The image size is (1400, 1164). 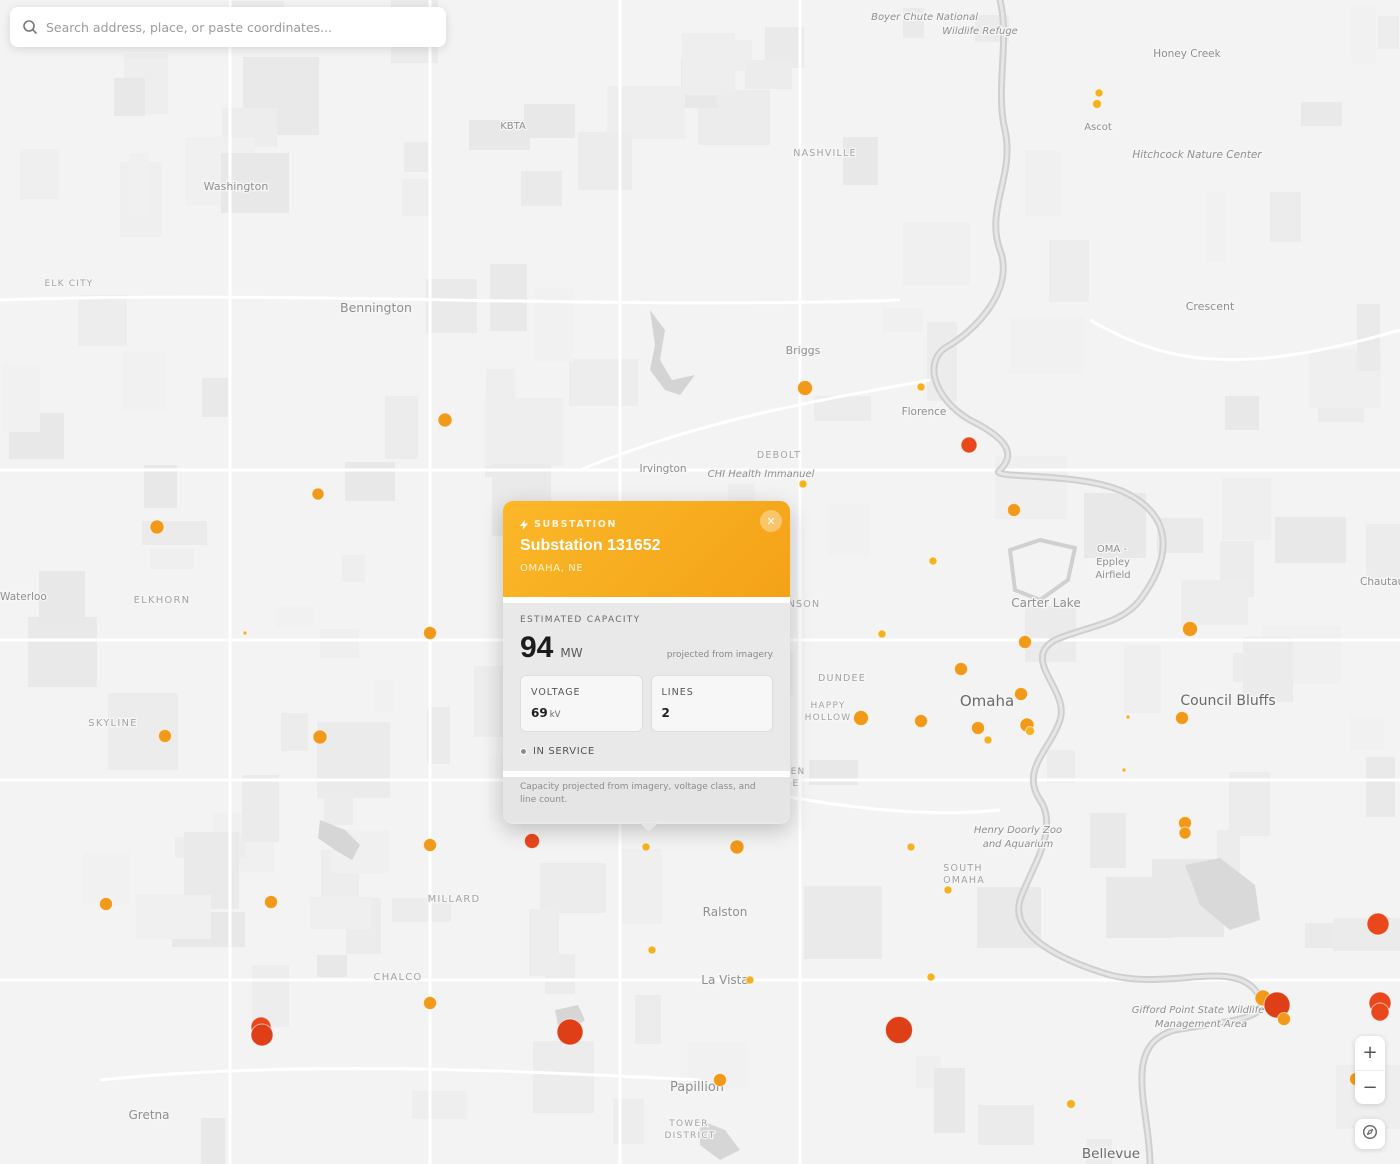 What do you see at coordinates (23, 597) in the screenshot?
I see `place-label: Waterloo` at bounding box center [23, 597].